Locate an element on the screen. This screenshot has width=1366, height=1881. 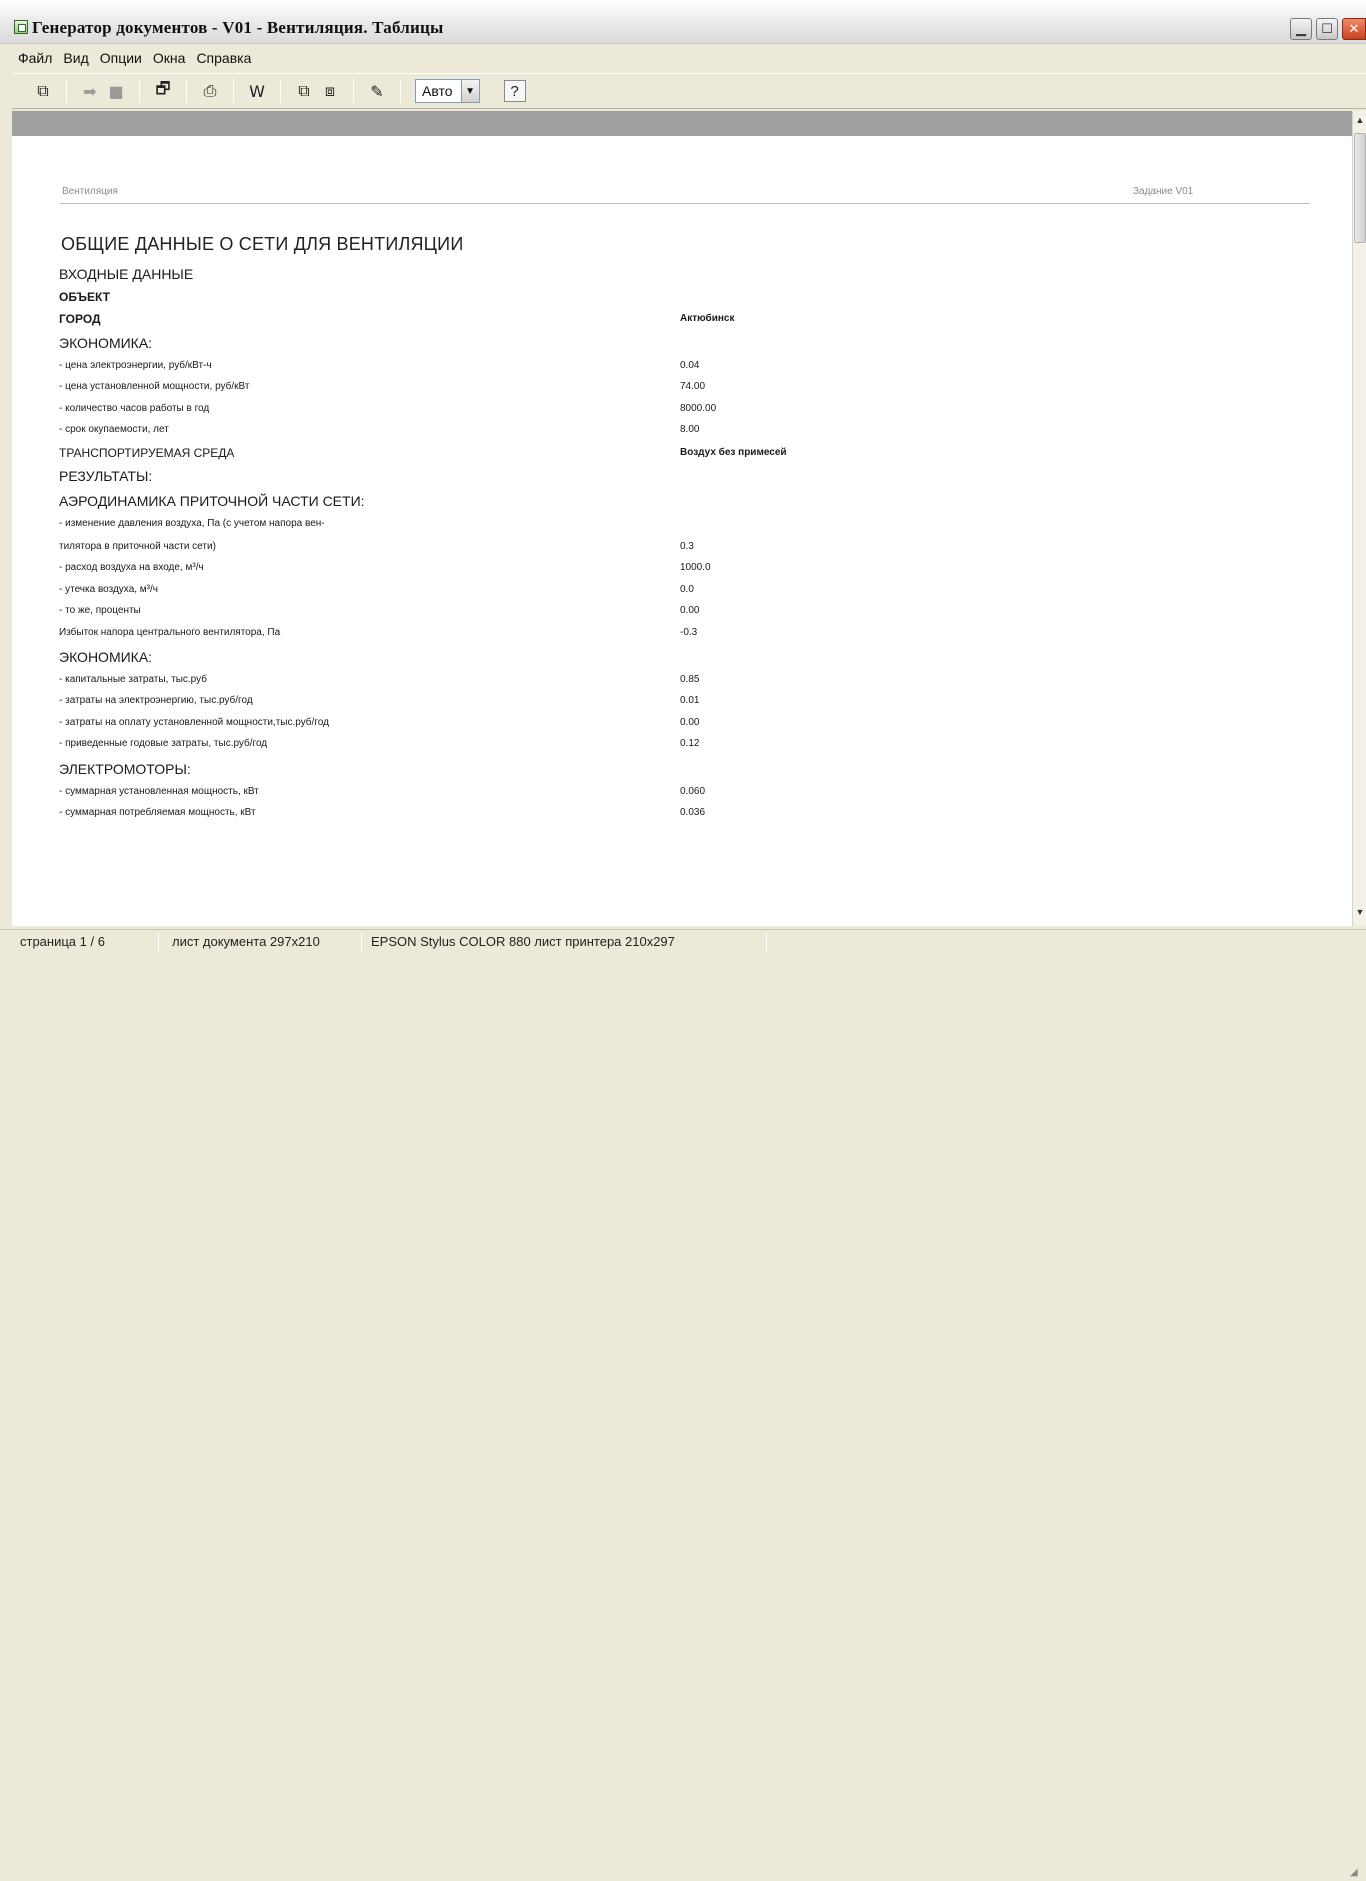
header-divider is located at coordinates (685, 203).